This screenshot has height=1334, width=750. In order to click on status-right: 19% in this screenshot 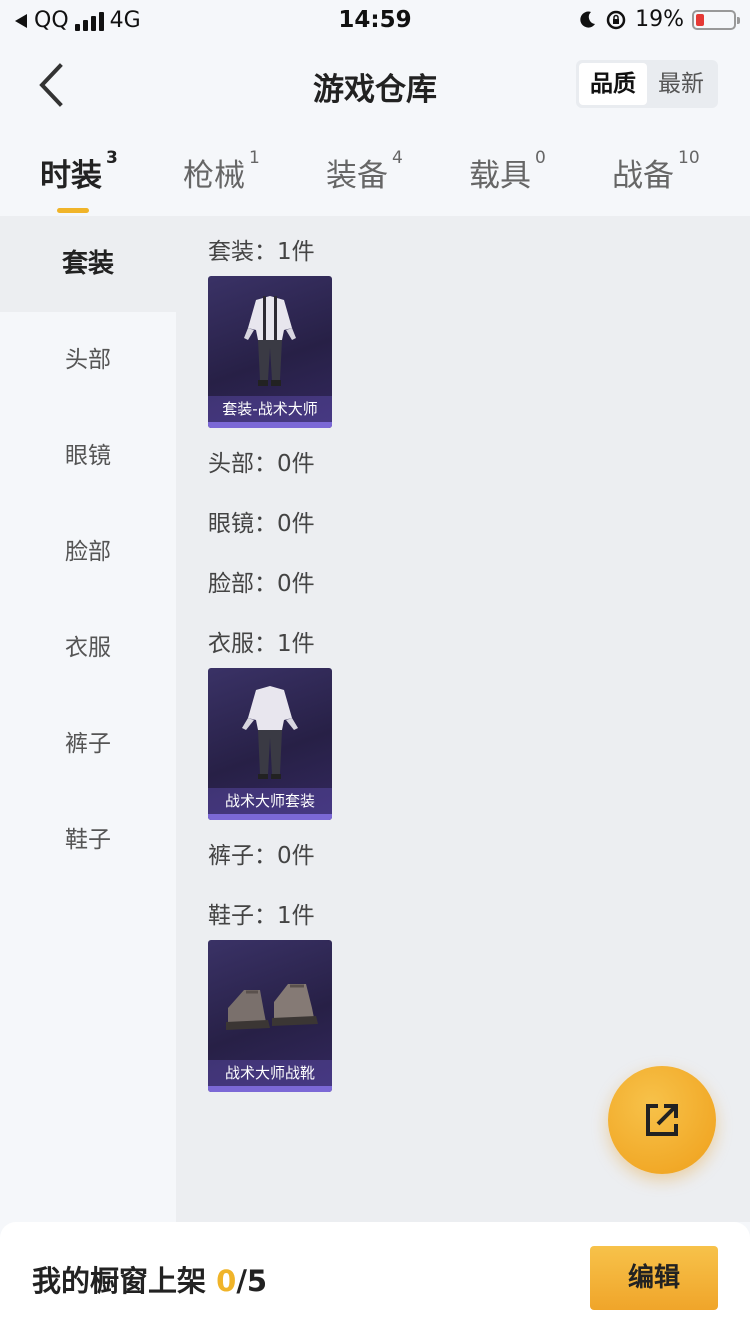, I will do `click(658, 19)`.